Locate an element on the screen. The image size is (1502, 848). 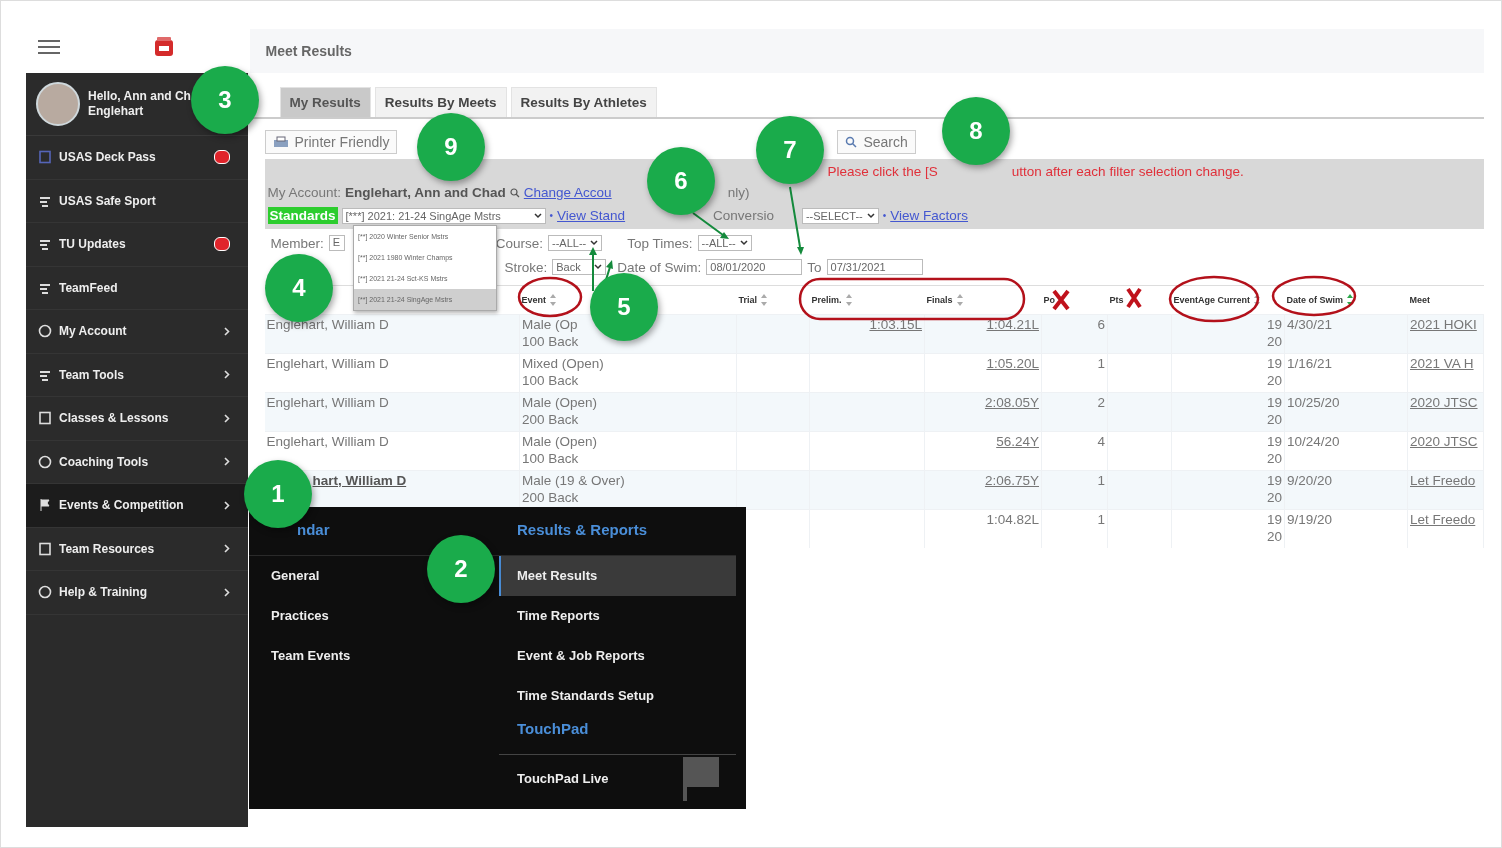
finals-time: 2:06.75Y is located at coordinates (1011, 480).